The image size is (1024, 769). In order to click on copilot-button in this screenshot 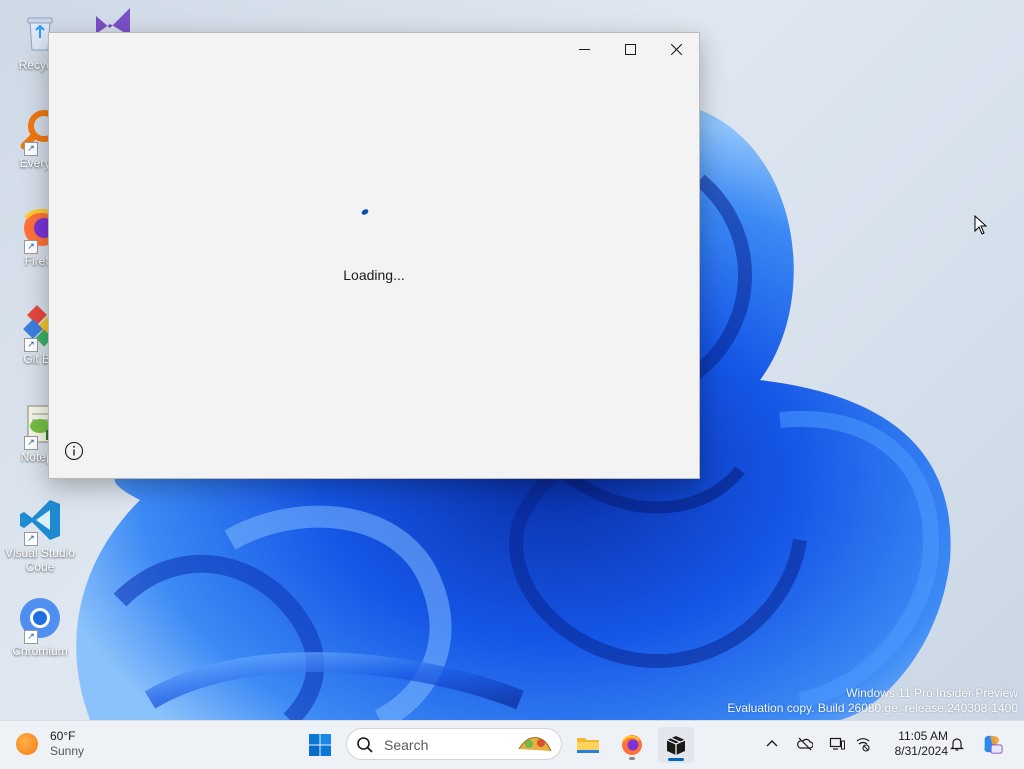, I will do `click(992, 744)`.